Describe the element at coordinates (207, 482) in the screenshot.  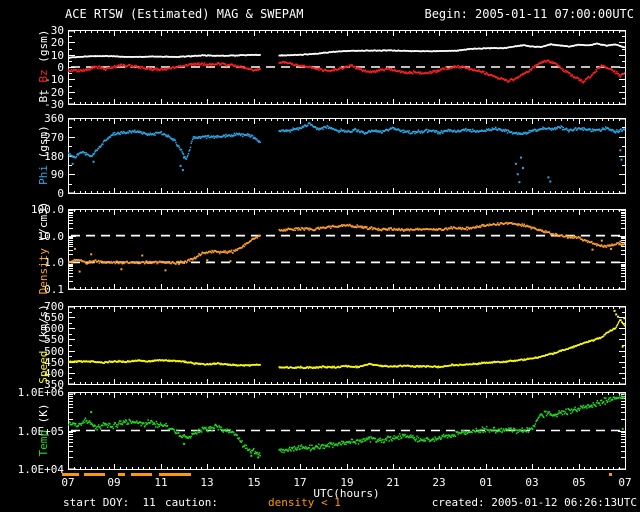
I see `x-tick-label: 13` at that location.